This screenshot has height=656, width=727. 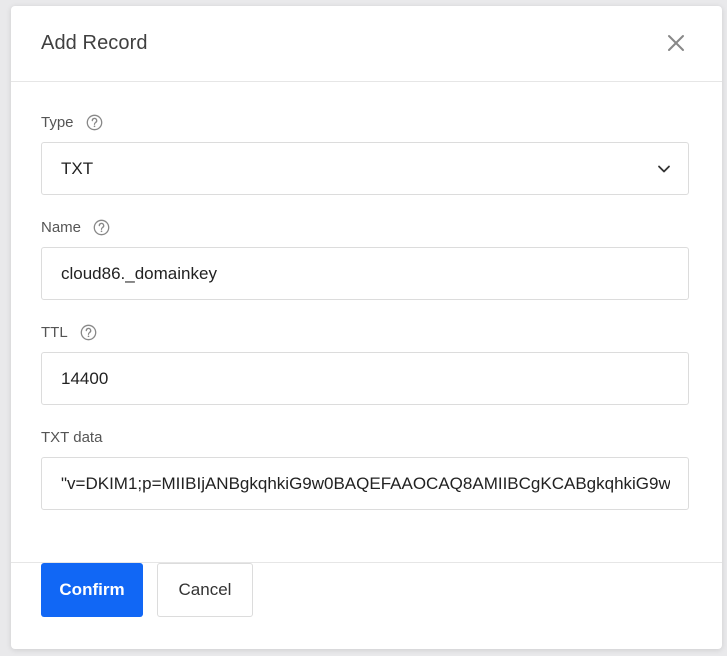 I want to click on confirm-button: Confirm, so click(x=92, y=590).